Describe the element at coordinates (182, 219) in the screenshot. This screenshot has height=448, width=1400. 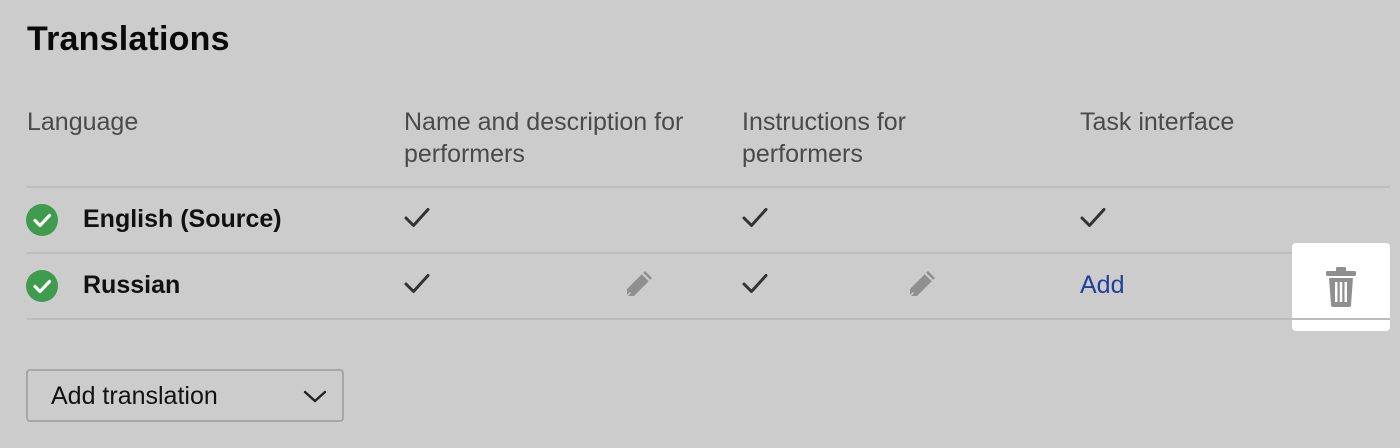
I see `language-label: English (Source)` at that location.